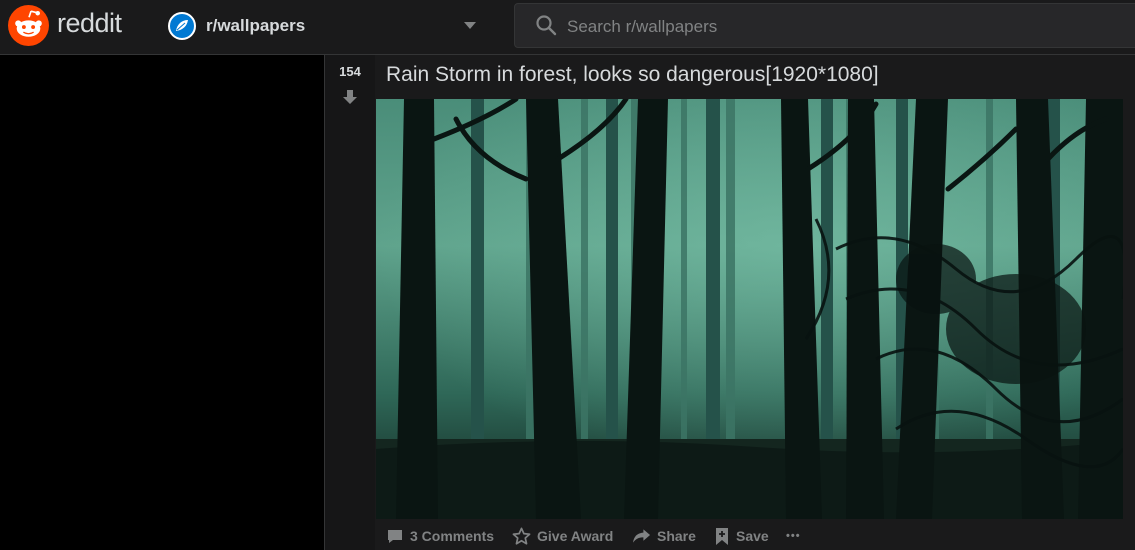 Image resolution: width=1135 pixels, height=550 pixels. I want to click on share-button: Share, so click(664, 536).